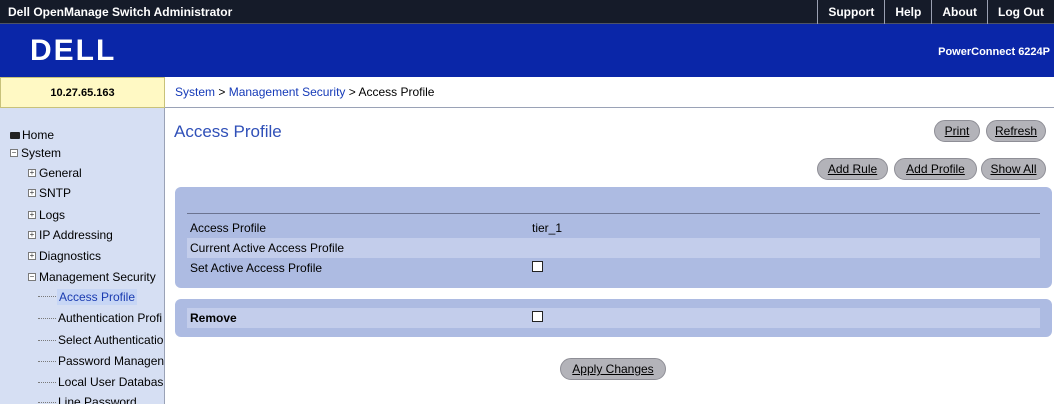  I want to click on help-link: Help, so click(907, 12).